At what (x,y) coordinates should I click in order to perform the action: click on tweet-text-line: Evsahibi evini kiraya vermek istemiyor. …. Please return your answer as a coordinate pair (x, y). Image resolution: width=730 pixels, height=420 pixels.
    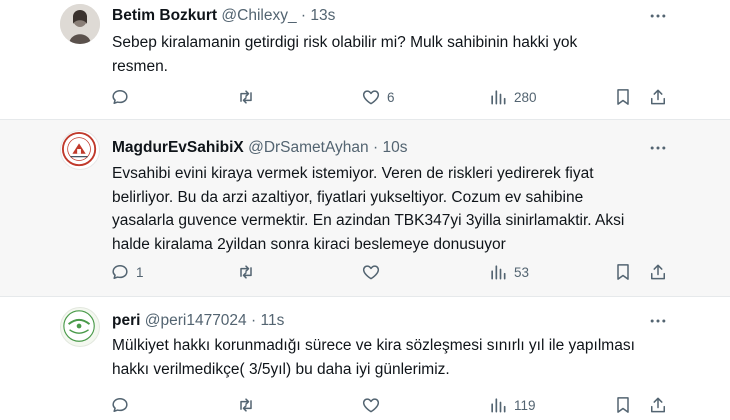
    Looking at the image, I should click on (353, 173).